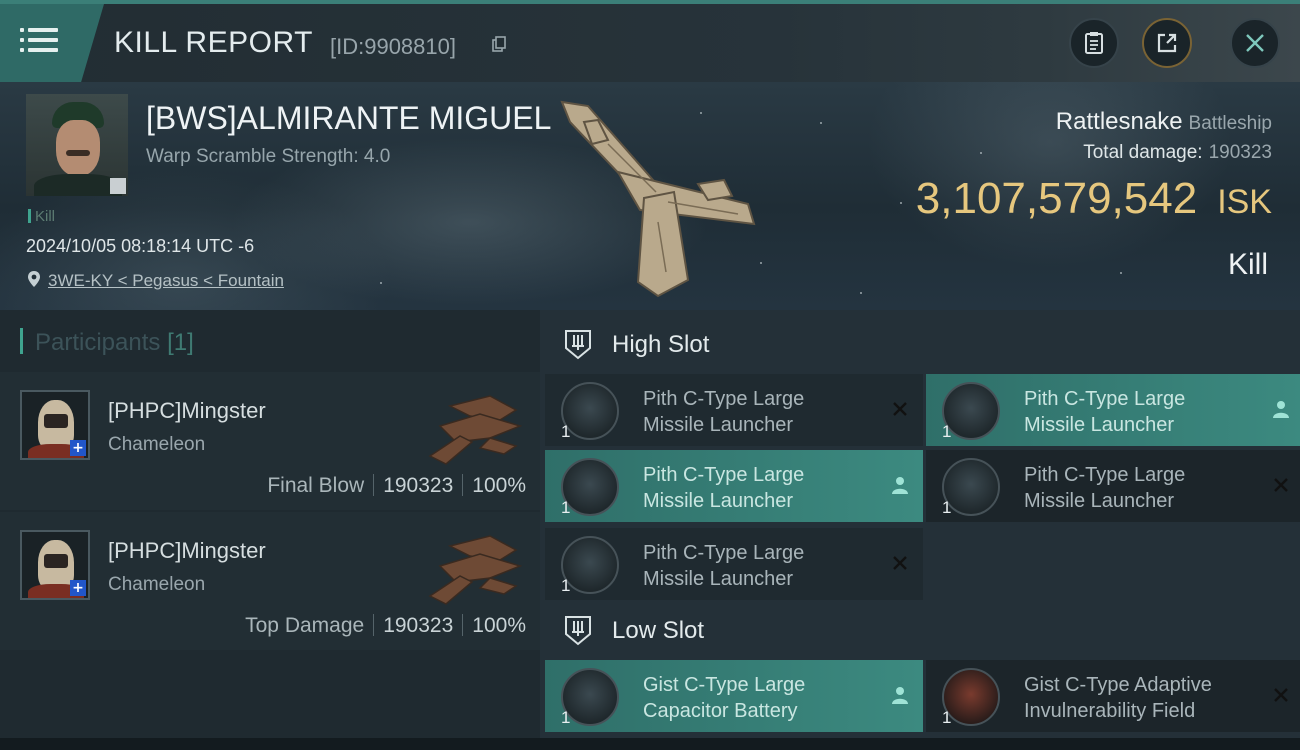 Image resolution: width=1300 pixels, height=750 pixels. What do you see at coordinates (1177, 152) in the screenshot?
I see `total-damage: Total damage: 190323` at bounding box center [1177, 152].